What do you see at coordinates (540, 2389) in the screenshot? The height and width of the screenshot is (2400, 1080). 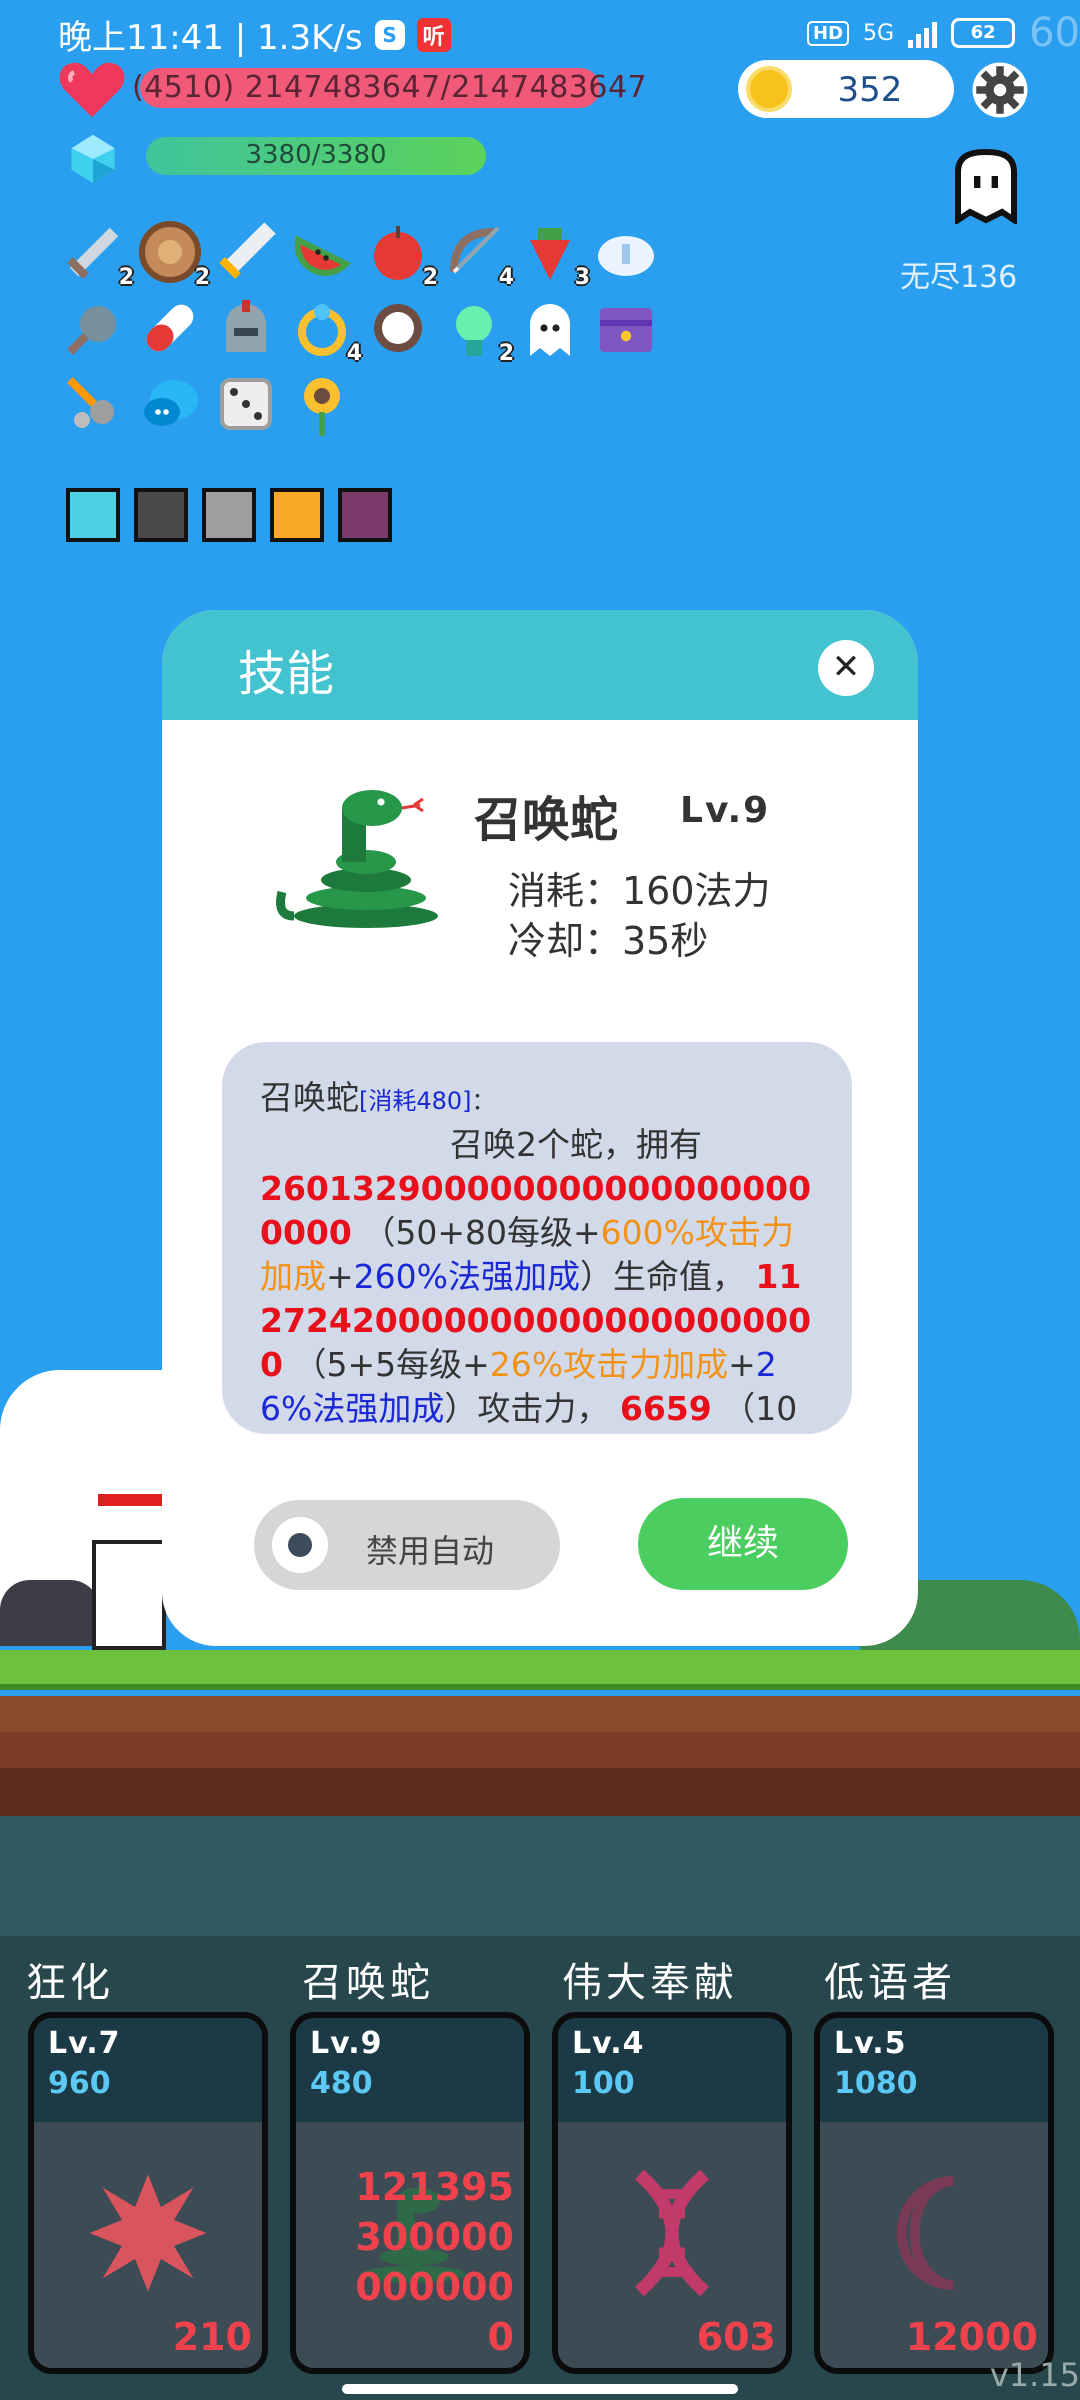 I see `home-indicator` at bounding box center [540, 2389].